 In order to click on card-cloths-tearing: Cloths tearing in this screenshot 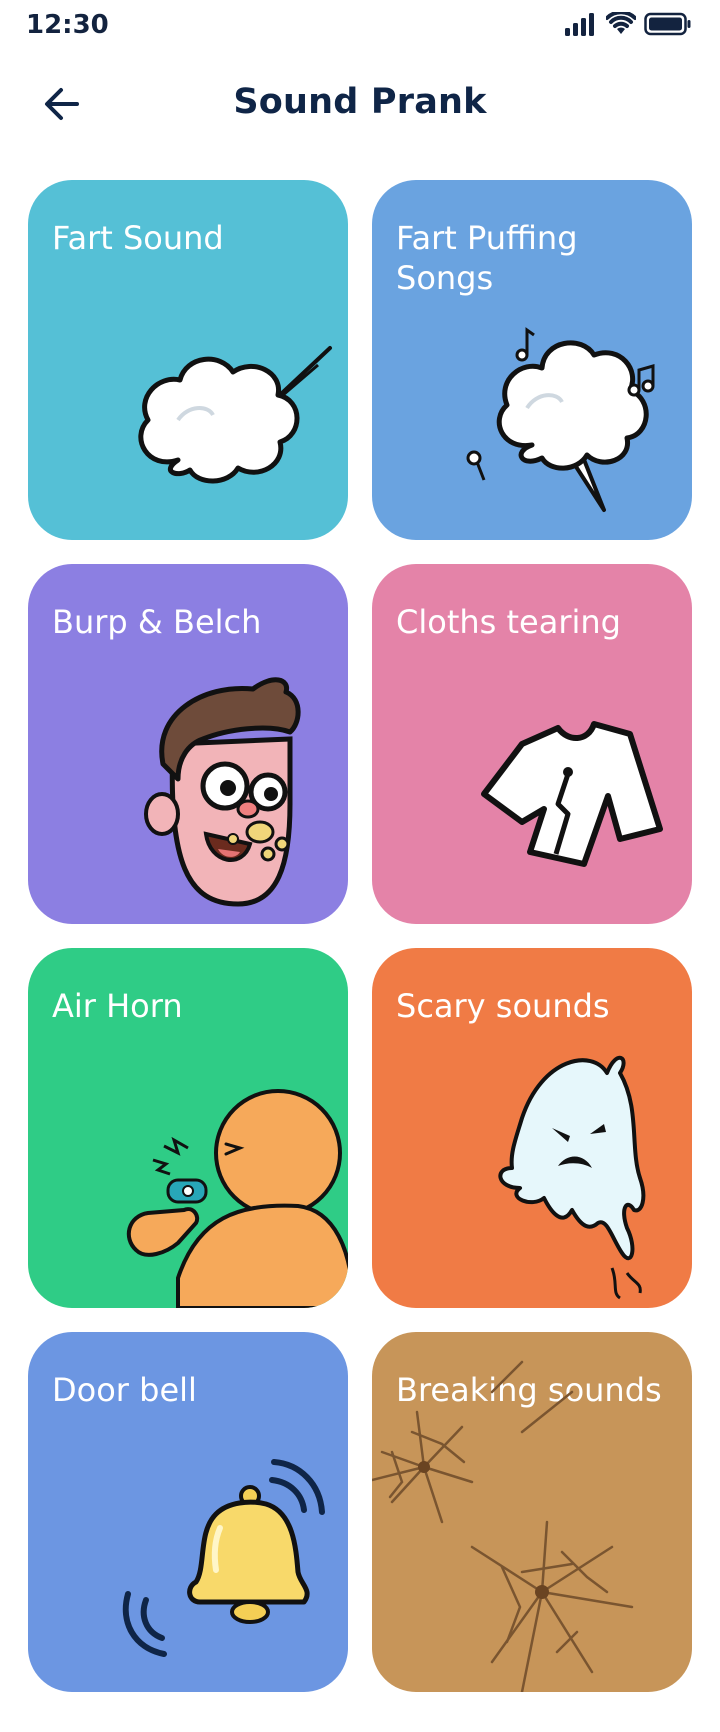, I will do `click(532, 744)`.